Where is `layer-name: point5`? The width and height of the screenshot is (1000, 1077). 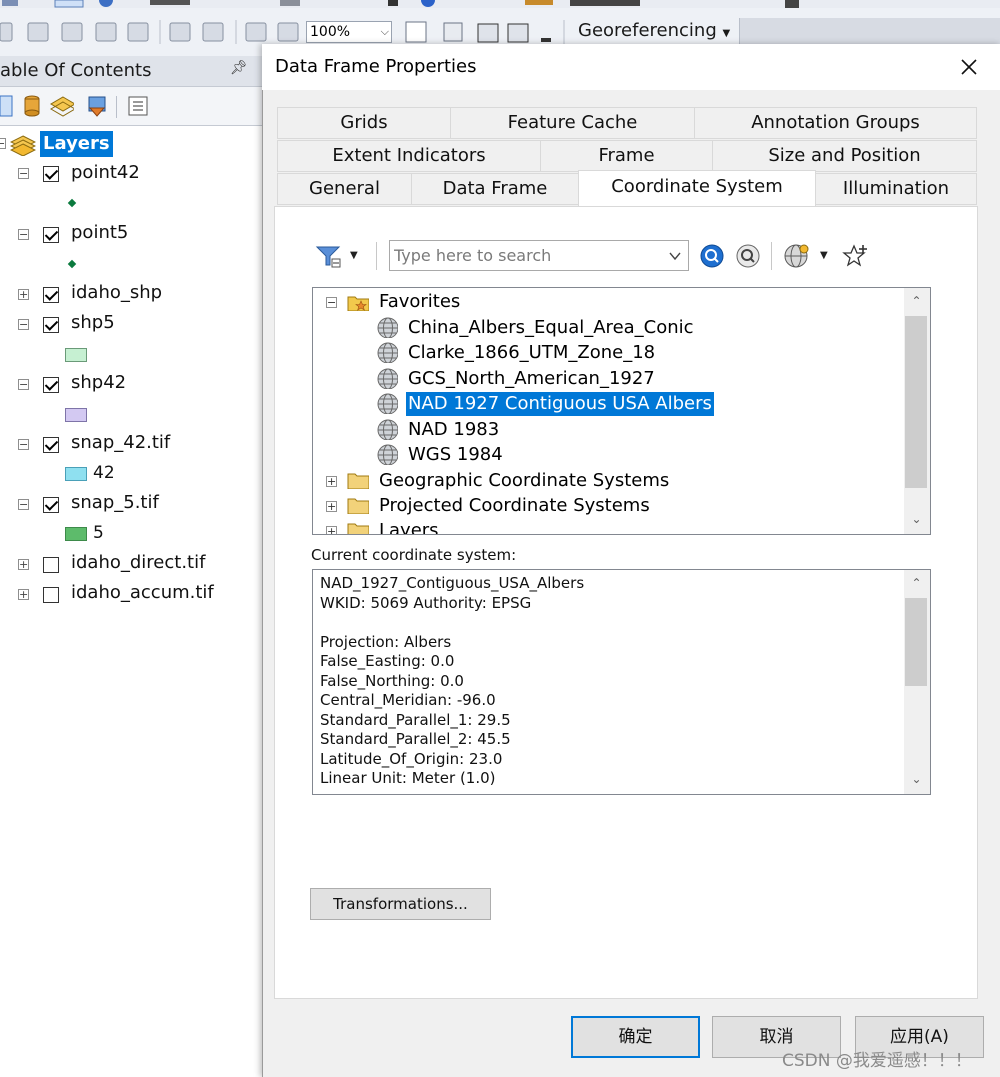
layer-name: point5 is located at coordinates (99, 232).